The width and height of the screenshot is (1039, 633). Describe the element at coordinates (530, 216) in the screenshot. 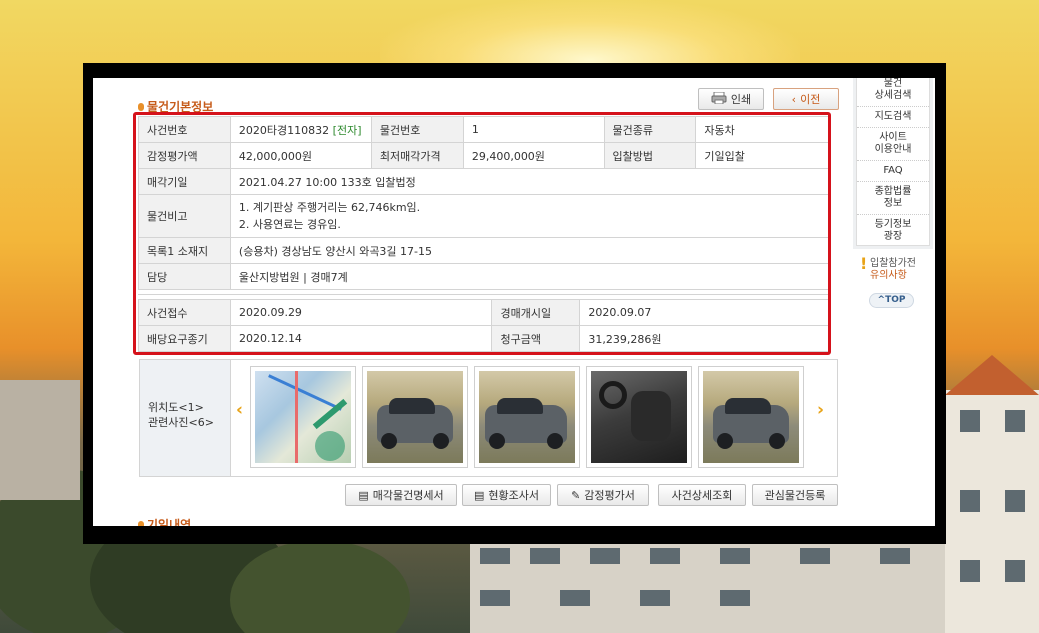

I see `remarks-value: 1. 계기판상 주행거리는 62,746km임. 2. 사용연료는 경유임.` at that location.